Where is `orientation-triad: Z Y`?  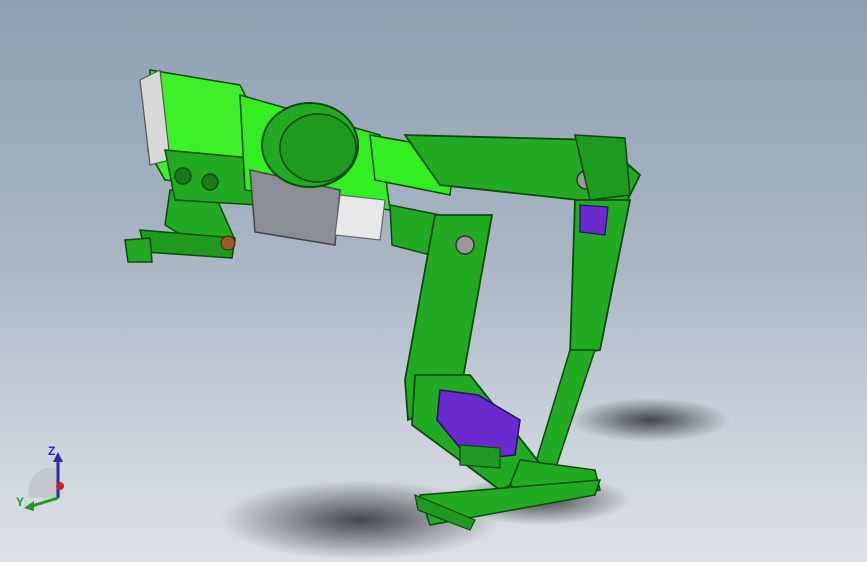
orientation-triad: Z Y is located at coordinates (45, 480).